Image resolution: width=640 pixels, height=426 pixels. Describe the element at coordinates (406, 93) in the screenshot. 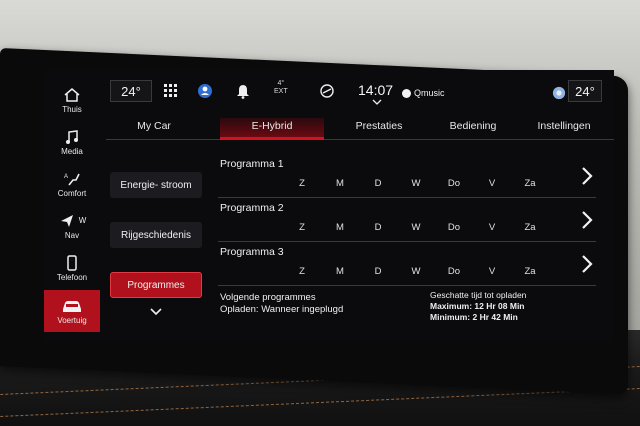

I see `media-source-icon` at that location.